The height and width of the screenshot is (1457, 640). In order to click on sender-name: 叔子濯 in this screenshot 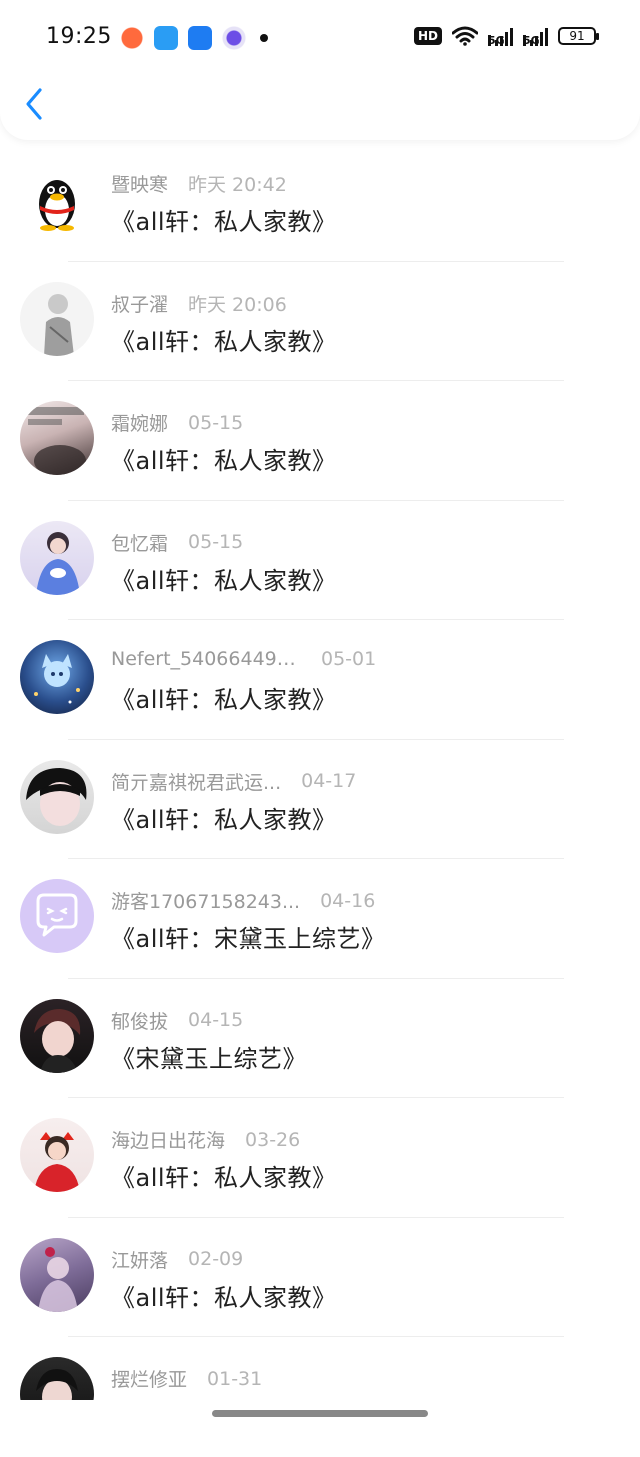, I will do `click(140, 304)`.